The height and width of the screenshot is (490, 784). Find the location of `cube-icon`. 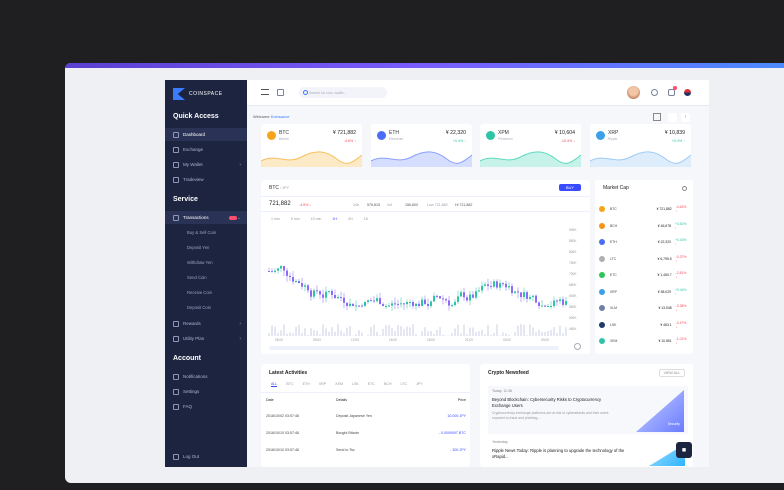

cube-icon is located at coordinates (280, 92).